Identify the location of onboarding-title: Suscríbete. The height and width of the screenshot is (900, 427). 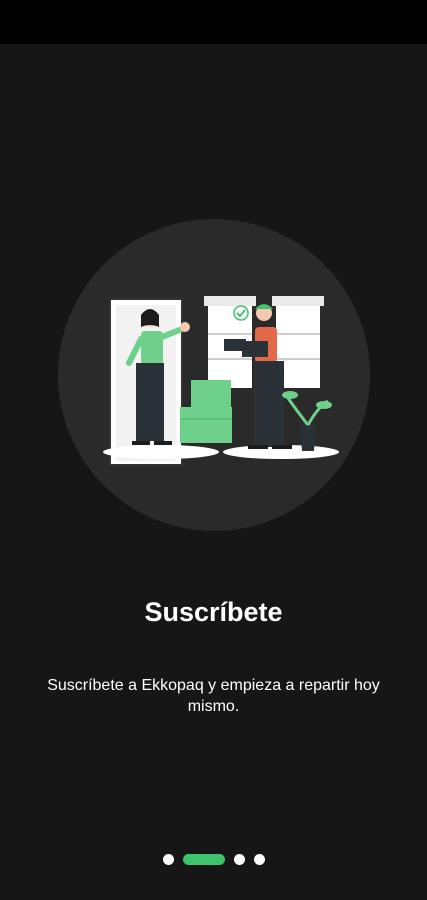
(213, 612).